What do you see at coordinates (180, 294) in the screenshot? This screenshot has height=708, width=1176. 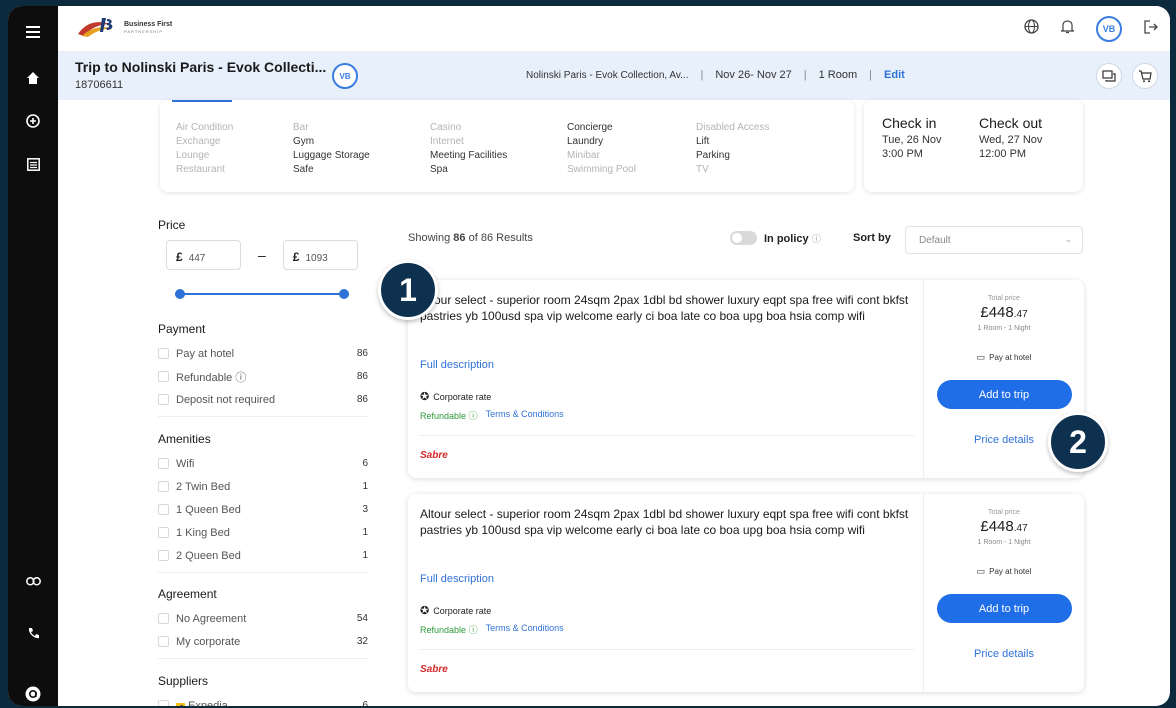 I see `slider-min-handle` at bounding box center [180, 294].